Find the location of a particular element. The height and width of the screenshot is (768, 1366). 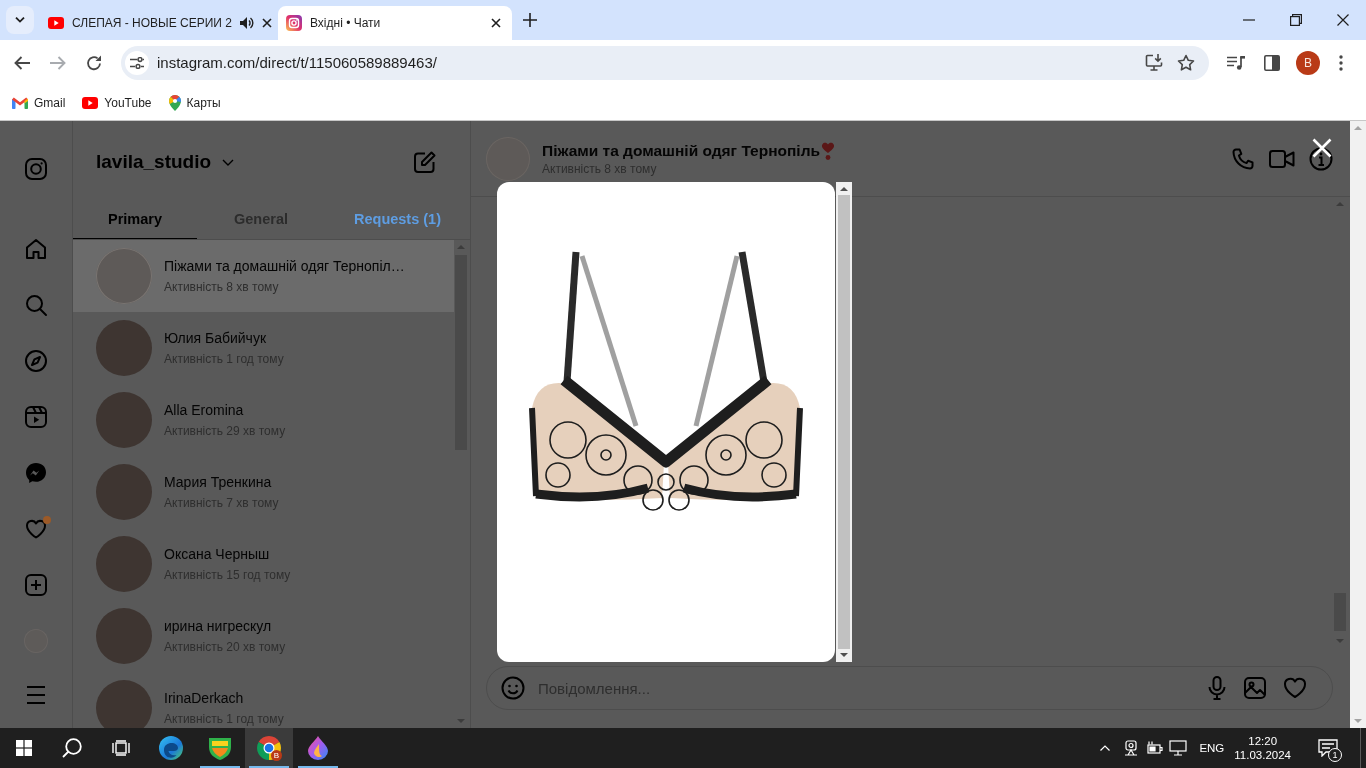

instagram-icon is located at coordinates (294, 23).